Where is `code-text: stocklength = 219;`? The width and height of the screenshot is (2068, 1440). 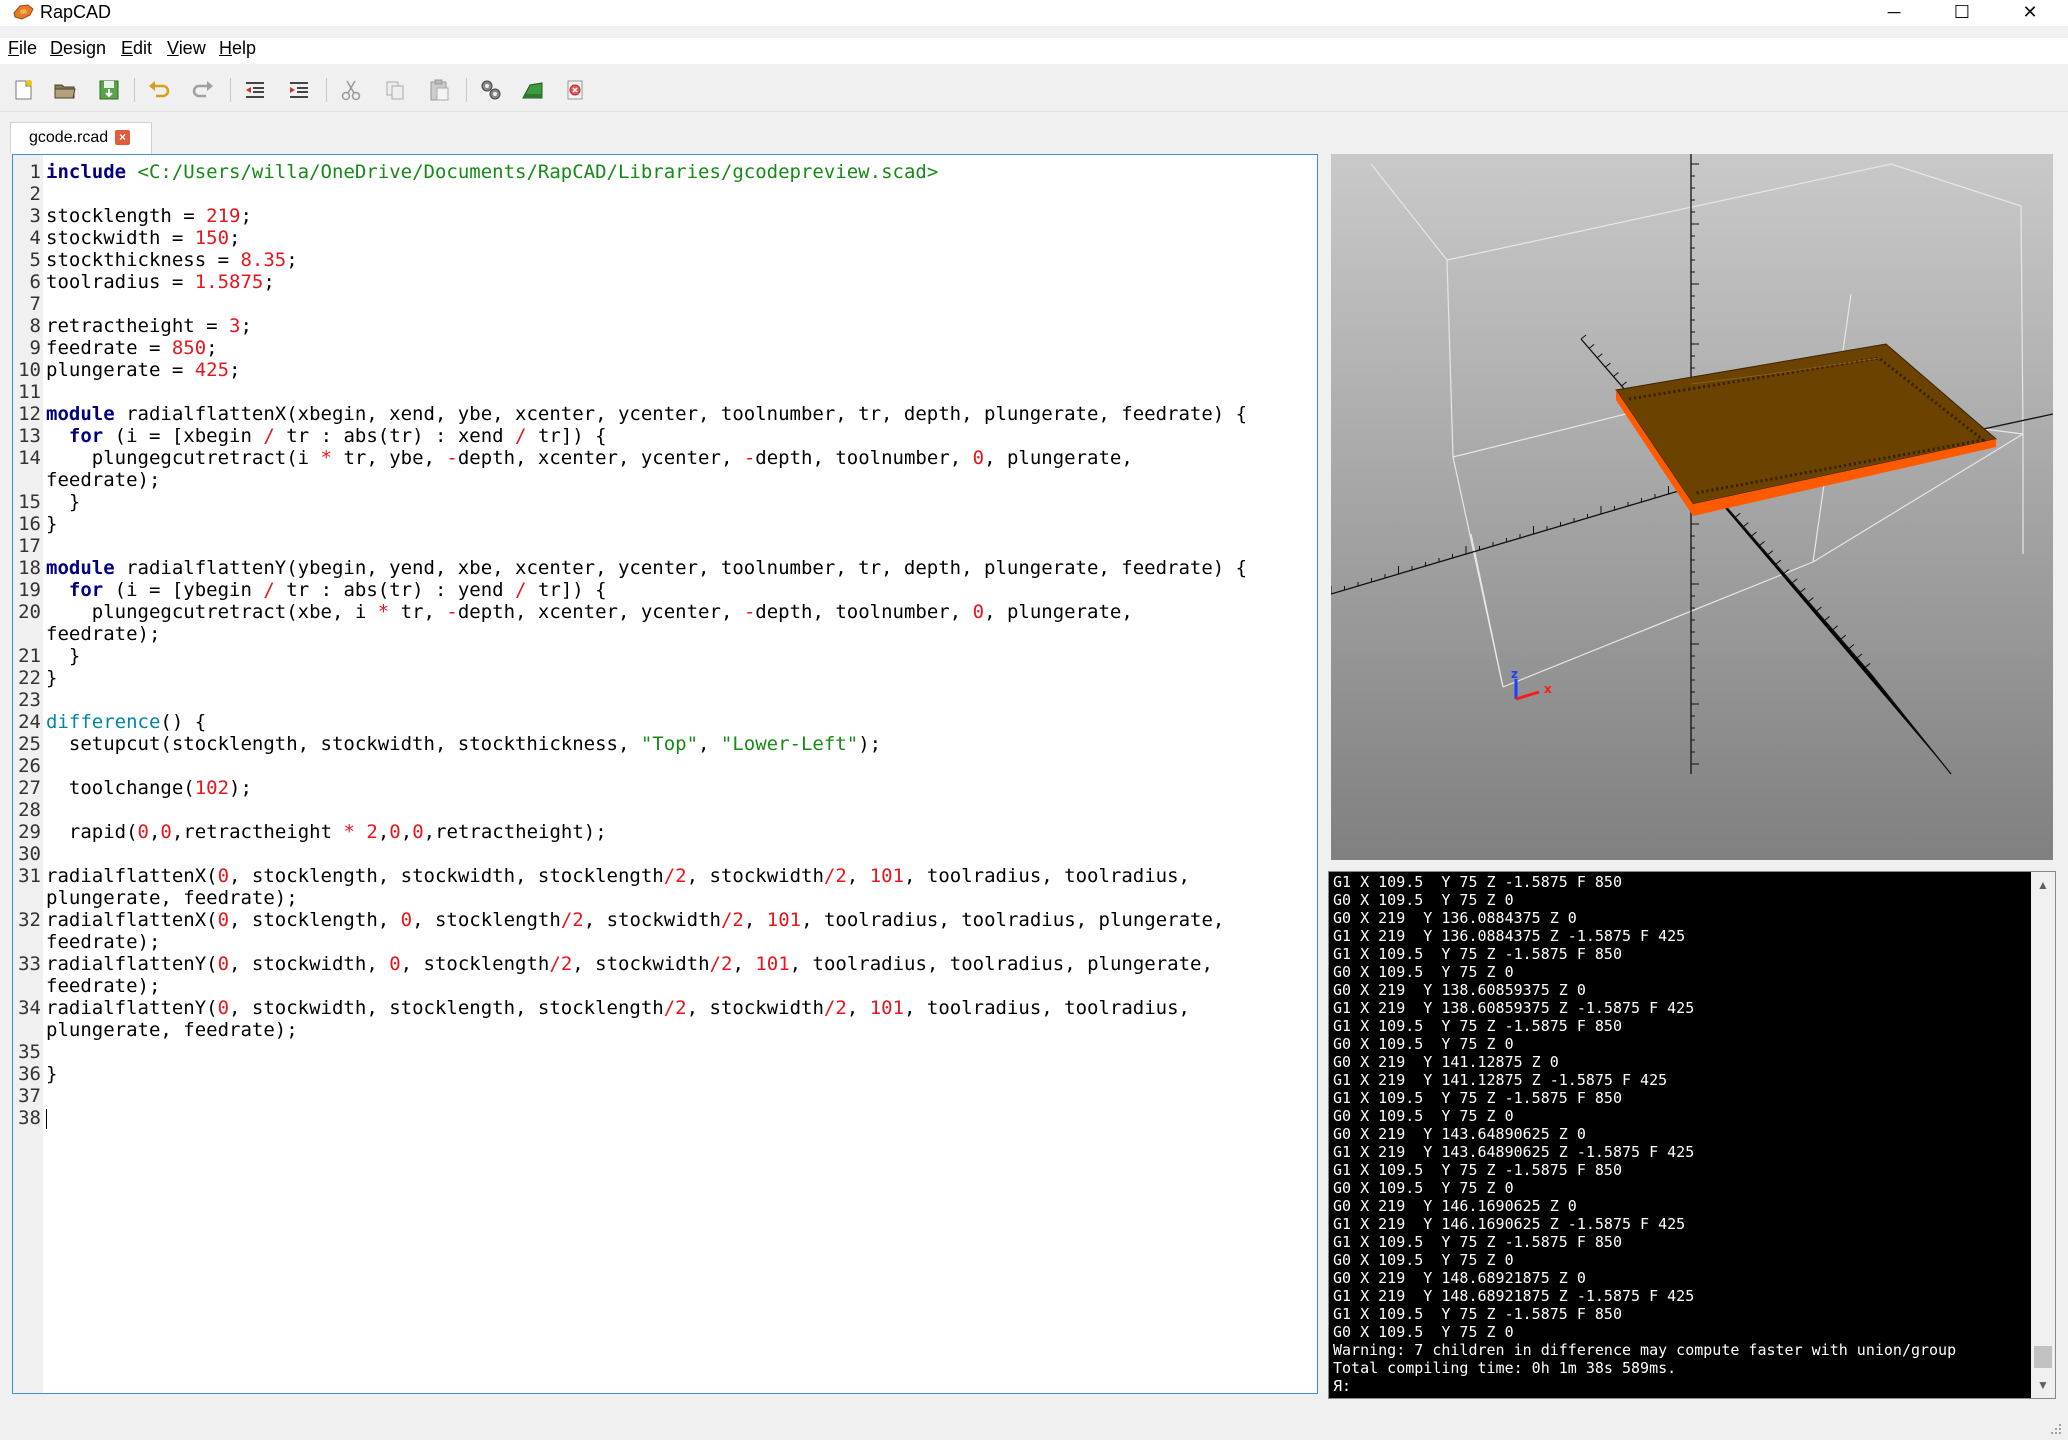 code-text: stocklength = 219; is located at coordinates (149, 216).